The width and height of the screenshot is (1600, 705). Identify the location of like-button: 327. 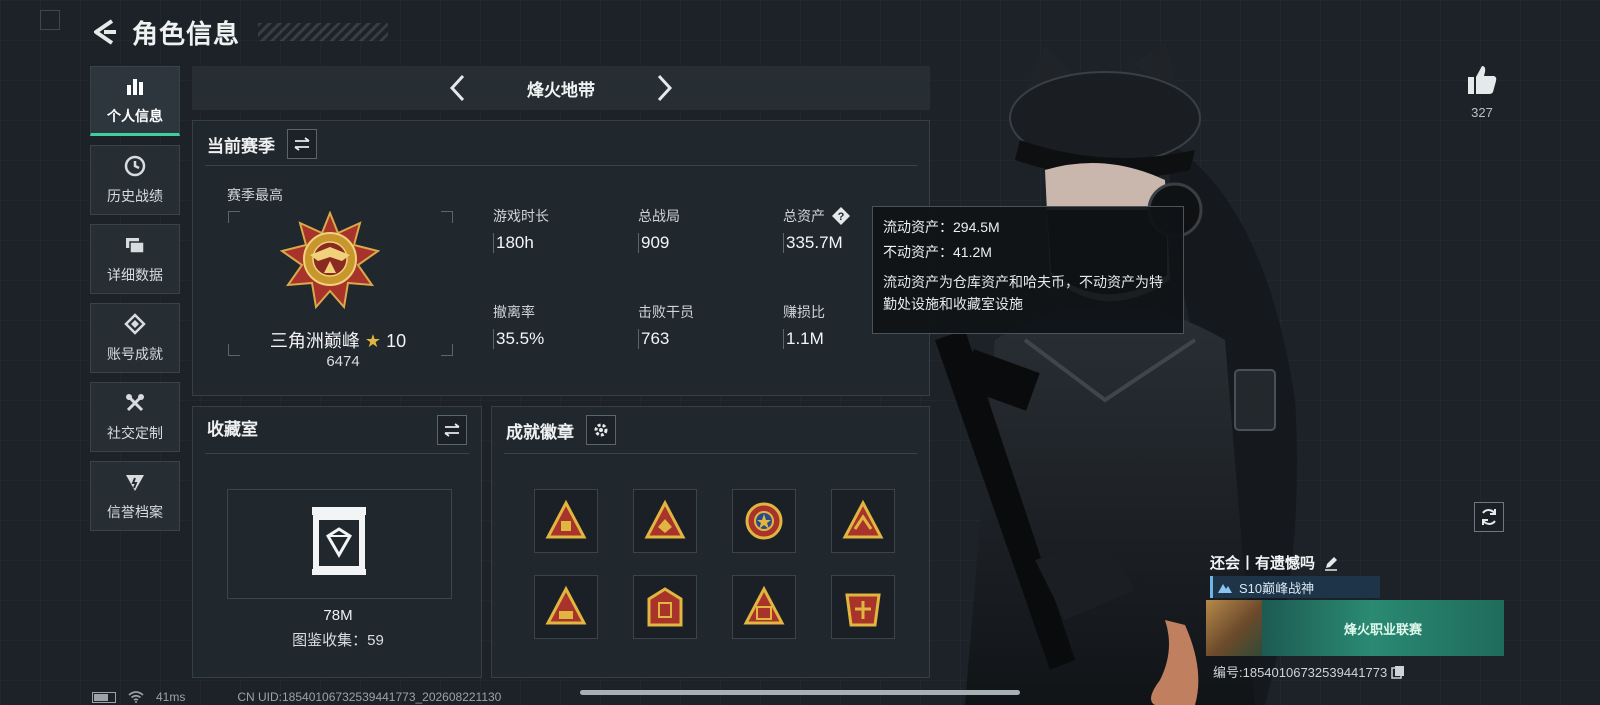
(1482, 92).